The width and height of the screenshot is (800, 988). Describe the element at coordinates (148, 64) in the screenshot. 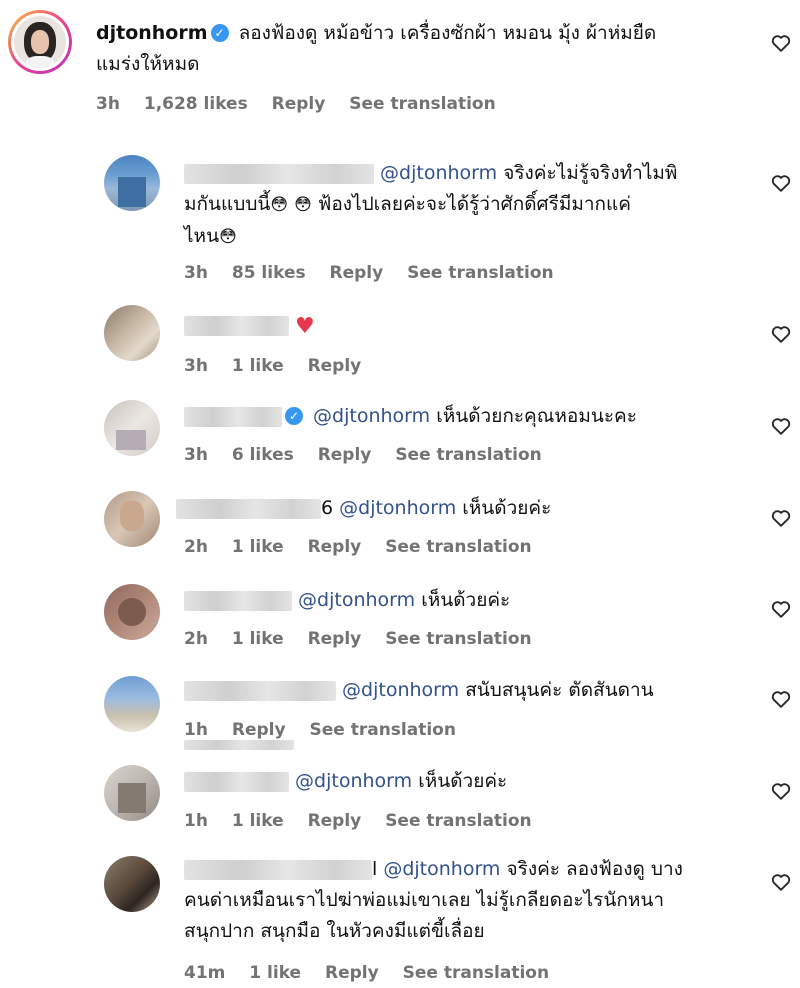

I see `caption-line-2: แมร่งให้หมด` at that location.